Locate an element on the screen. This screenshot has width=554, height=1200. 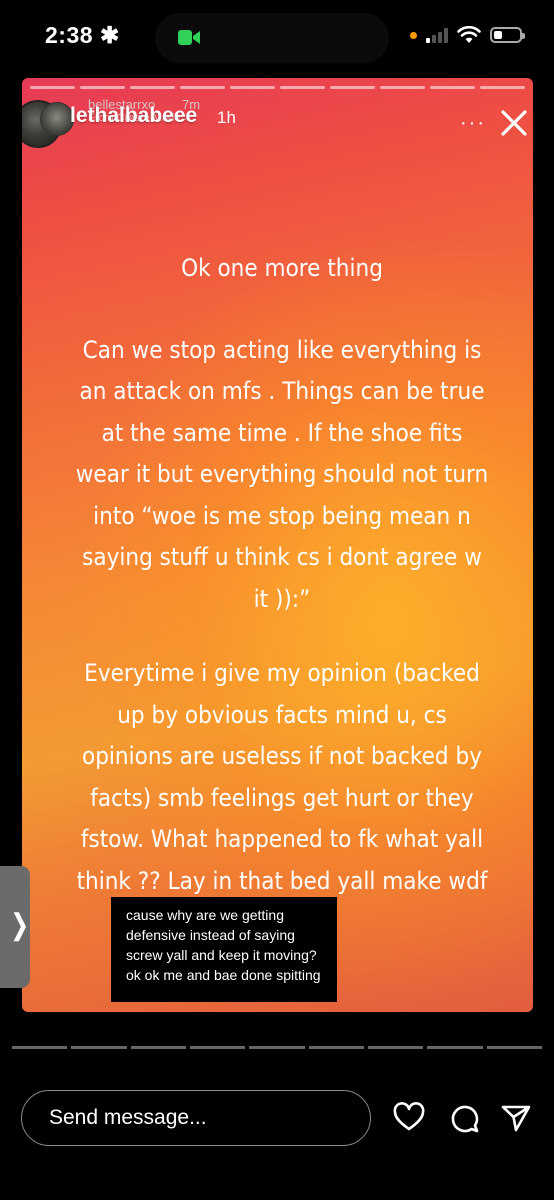
side-expand-tab: ❭ is located at coordinates (16, 927).